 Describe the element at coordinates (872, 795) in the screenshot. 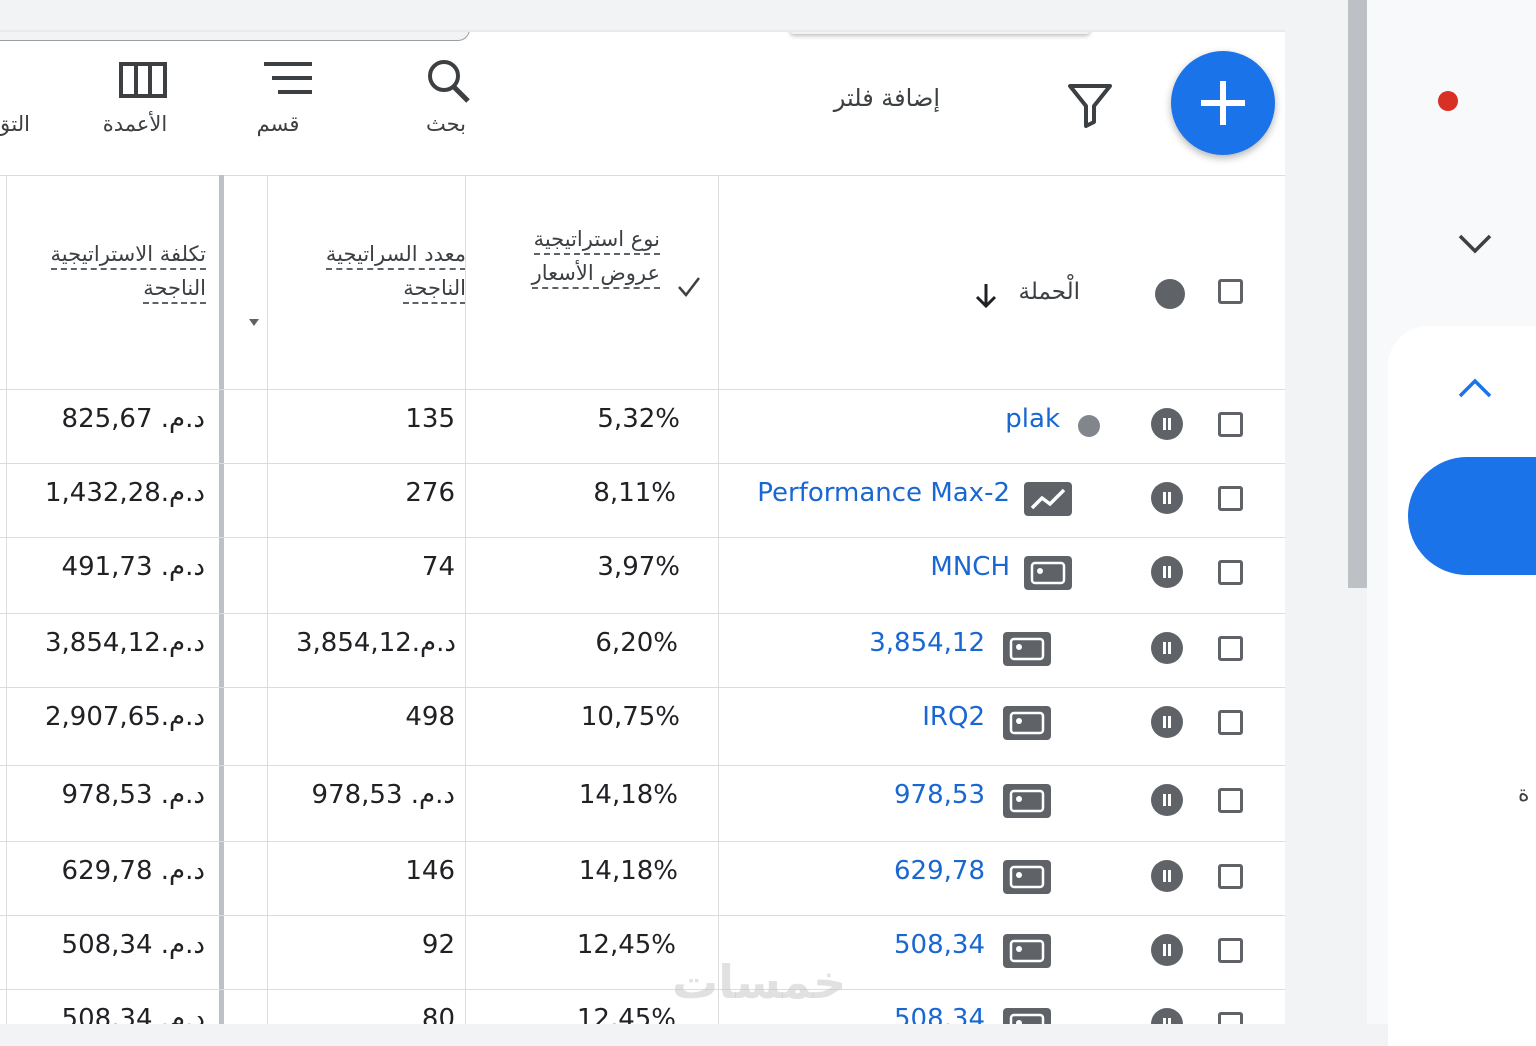

I see `campaign-link: 978,53` at that location.